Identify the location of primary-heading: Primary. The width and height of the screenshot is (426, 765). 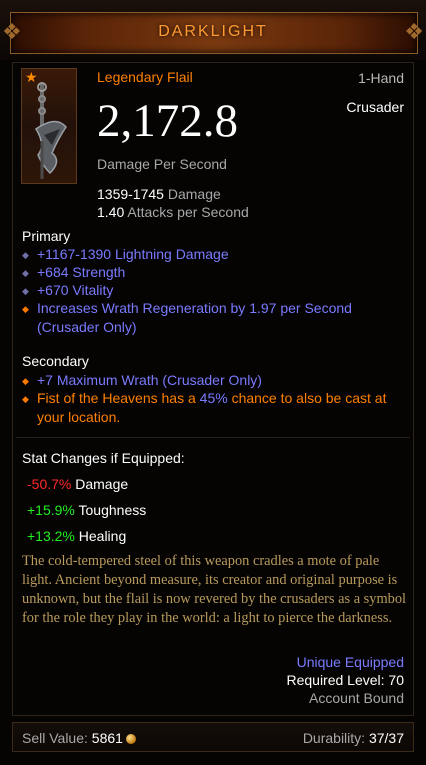
(46, 236).